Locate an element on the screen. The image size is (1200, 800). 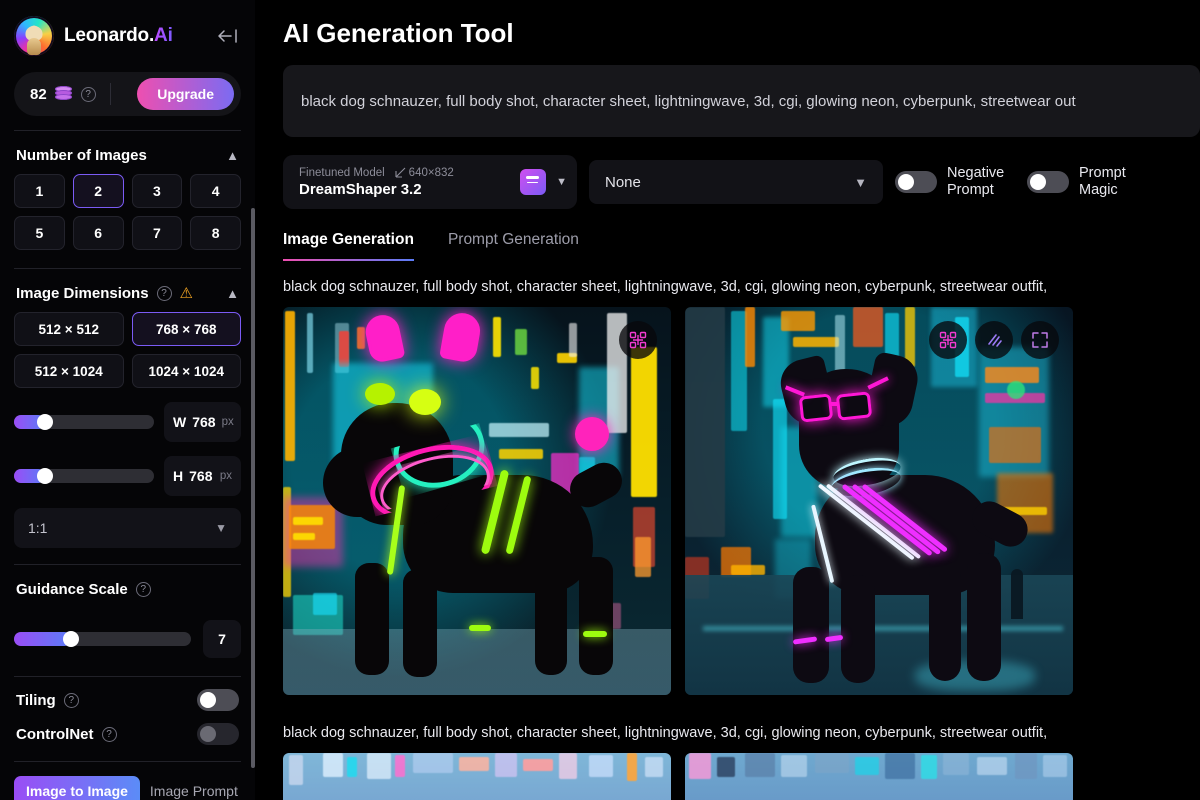
image-count-1: 1 is located at coordinates (39, 191).